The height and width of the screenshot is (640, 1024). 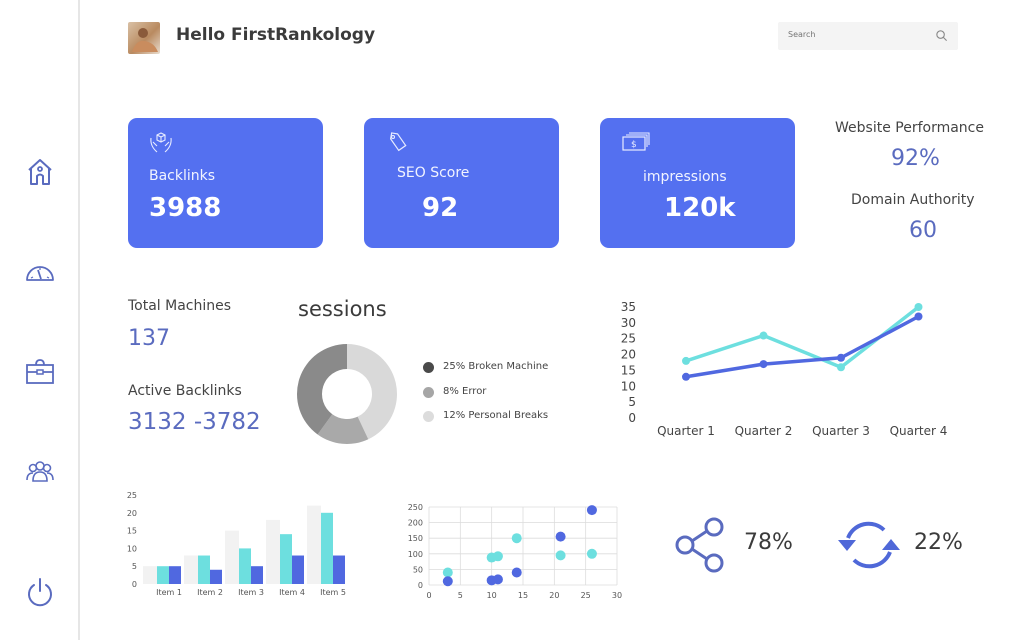 I want to click on x-tick-label: 20, so click(x=554, y=595).